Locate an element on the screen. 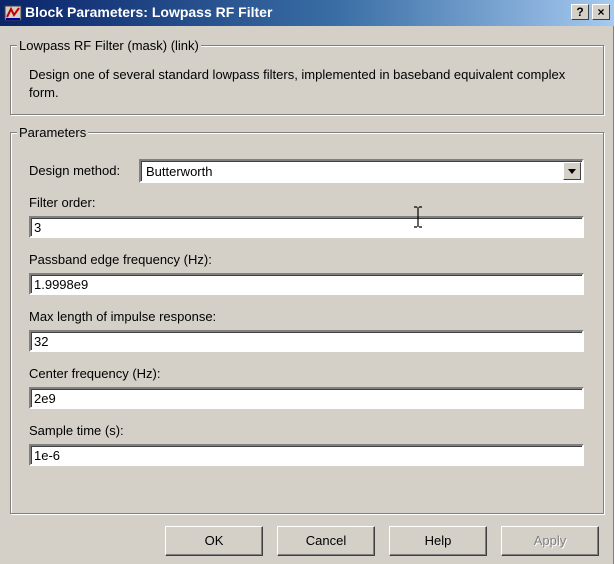  cancel-button: Cancel is located at coordinates (326, 541).